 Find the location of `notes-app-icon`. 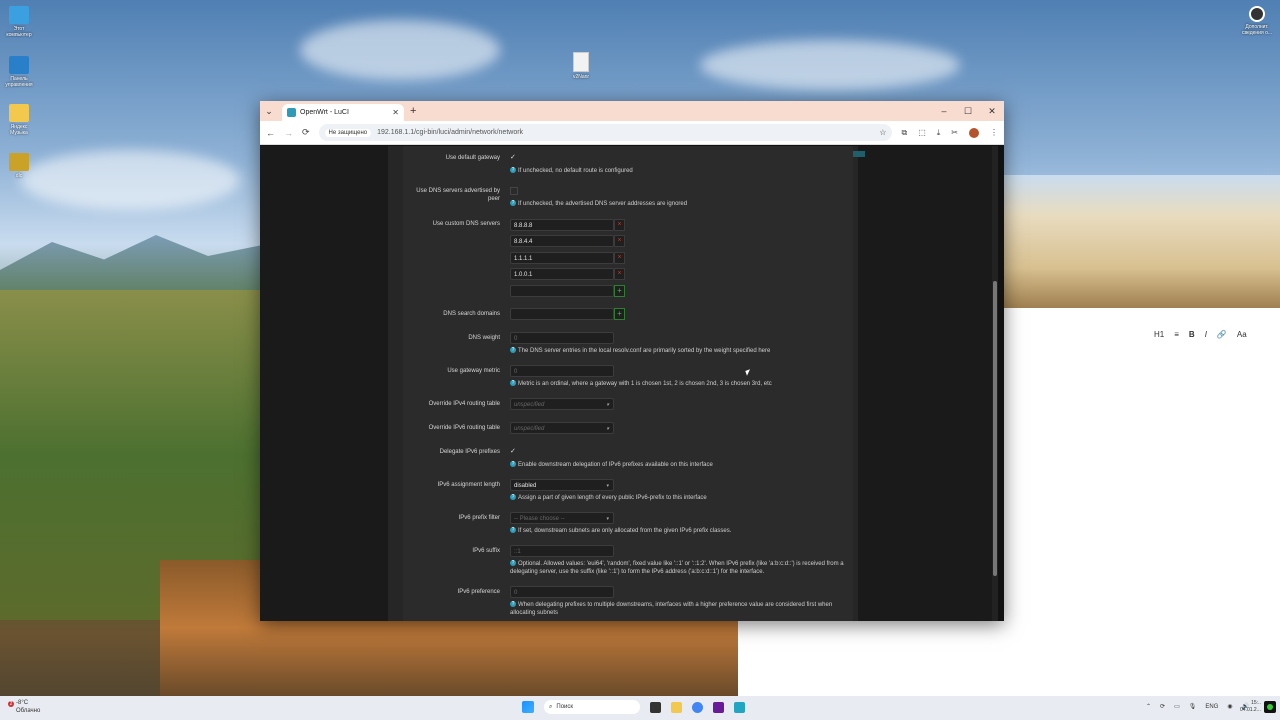

notes-app-icon is located at coordinates (739, 707).